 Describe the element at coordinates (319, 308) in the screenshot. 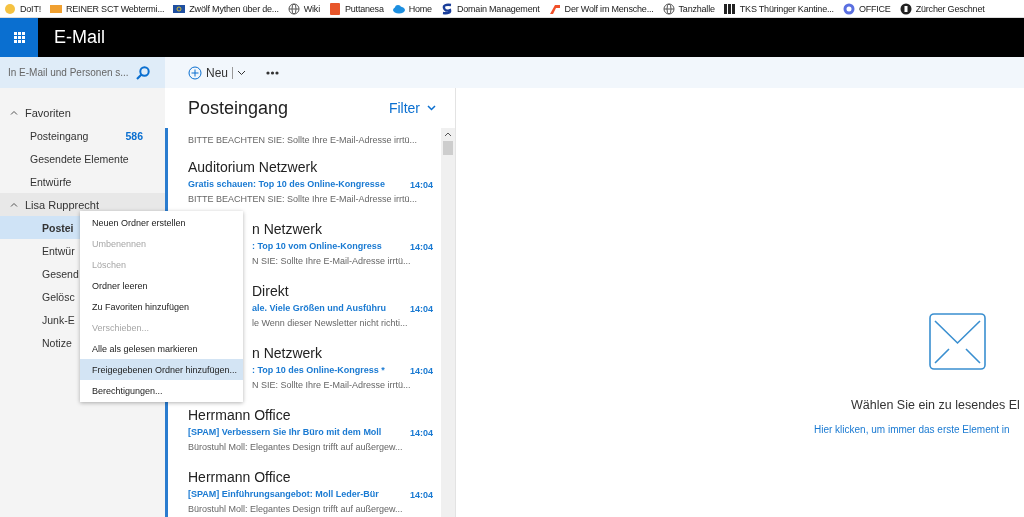

I see `message-subject: ale. Viele Größen und Ausführu` at that location.